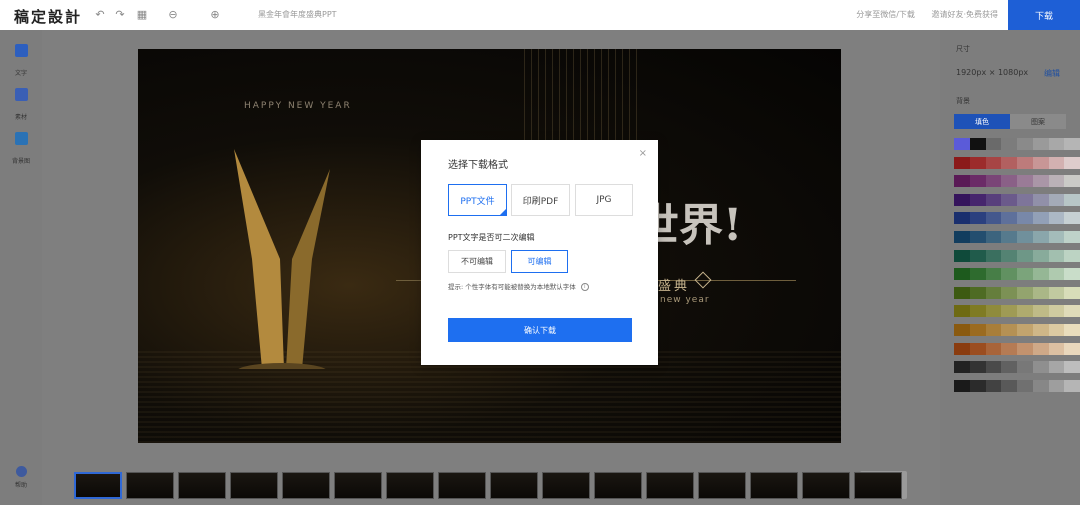 Image resolution: width=1080 pixels, height=505 pixels. Describe the element at coordinates (539, 261) in the screenshot. I see `editable-button: 可编辑` at that location.